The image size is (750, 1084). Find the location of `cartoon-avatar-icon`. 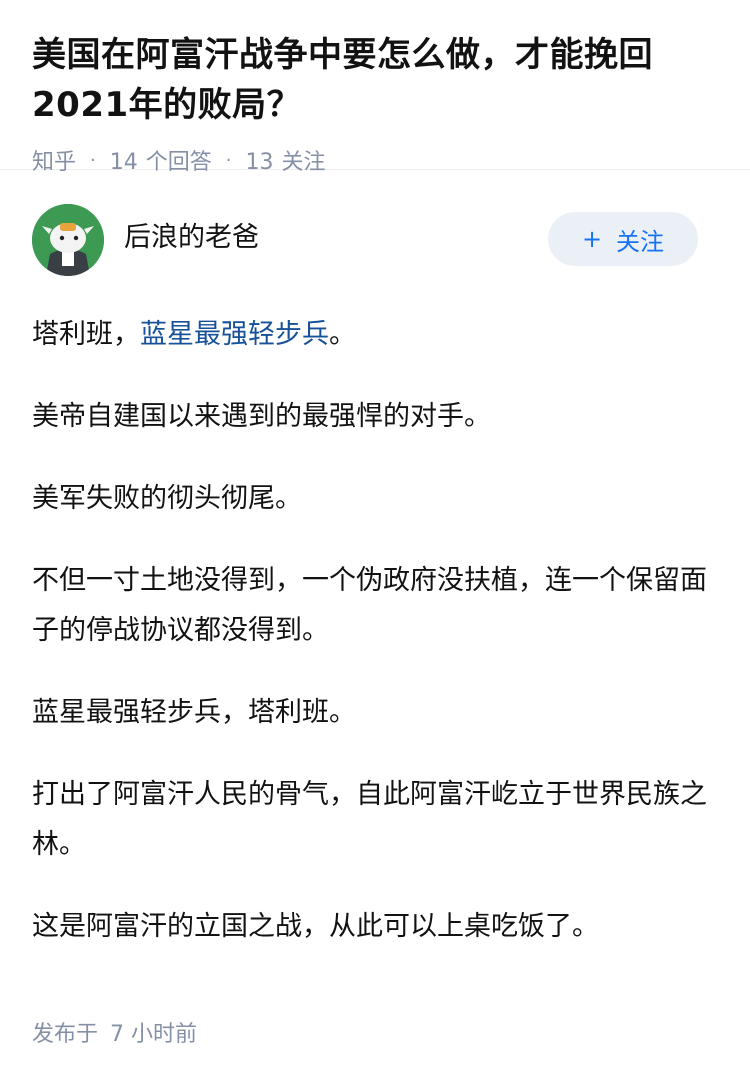

cartoon-avatar-icon is located at coordinates (68, 240).